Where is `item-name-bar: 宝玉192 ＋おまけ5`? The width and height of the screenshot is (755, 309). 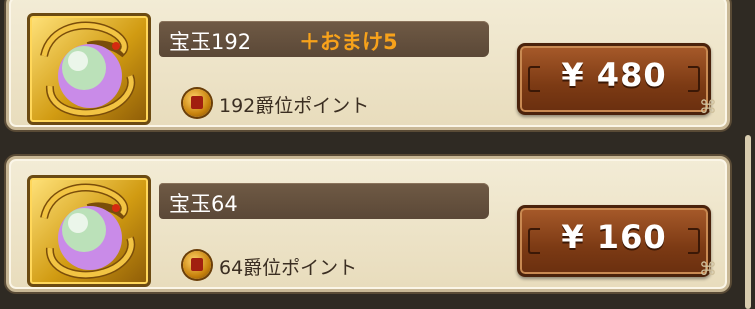
item-name-bar: 宝玉192 ＋おまけ5 is located at coordinates (324, 39).